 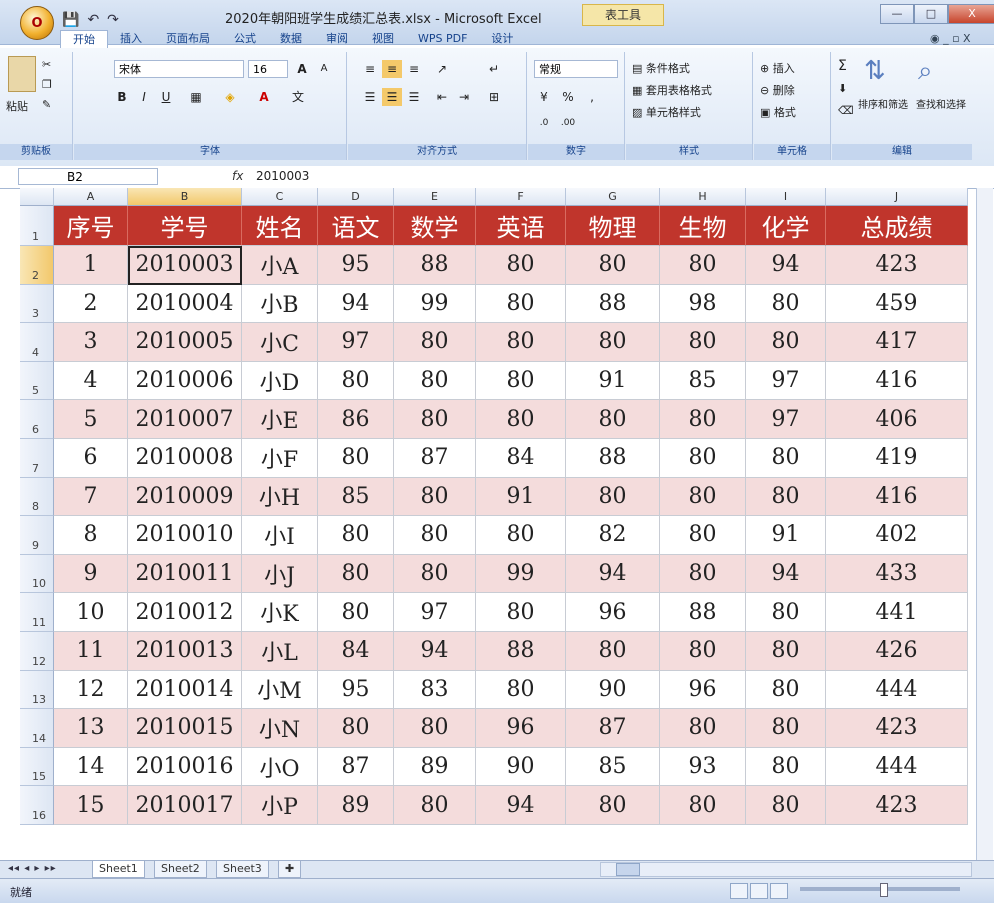 What do you see at coordinates (703, 767) in the screenshot?
I see `table-cell: 93` at bounding box center [703, 767].